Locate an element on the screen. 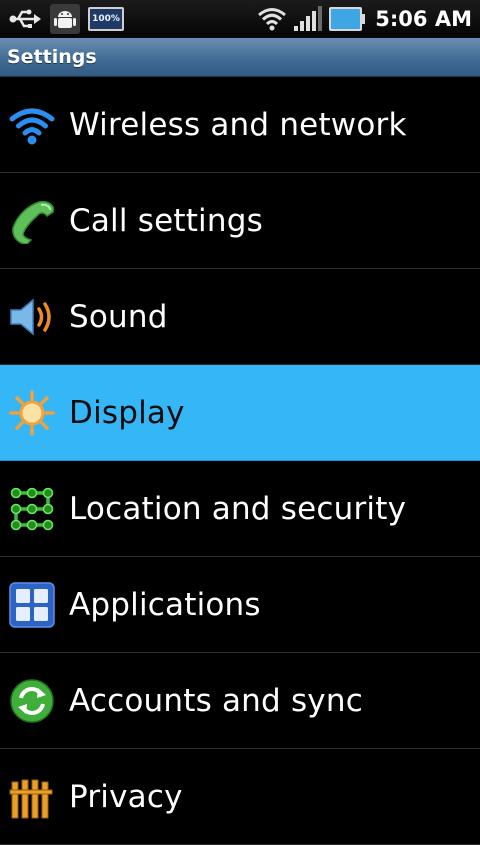 This screenshot has width=480, height=845. settings-item-display: Display is located at coordinates (240, 413).